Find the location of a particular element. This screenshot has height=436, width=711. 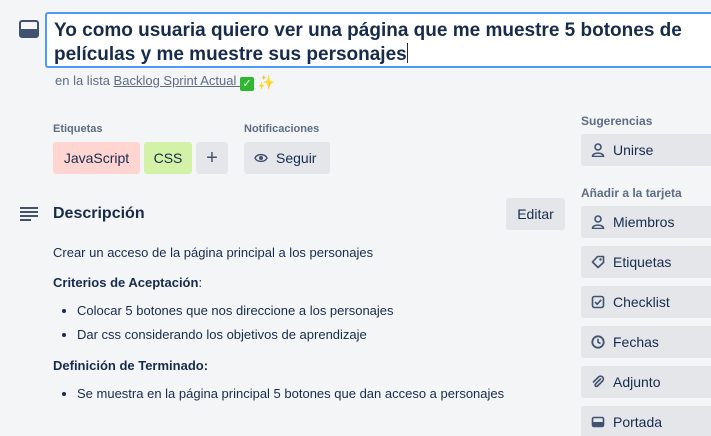

labels-button: Etiquetas is located at coordinates (646, 262).